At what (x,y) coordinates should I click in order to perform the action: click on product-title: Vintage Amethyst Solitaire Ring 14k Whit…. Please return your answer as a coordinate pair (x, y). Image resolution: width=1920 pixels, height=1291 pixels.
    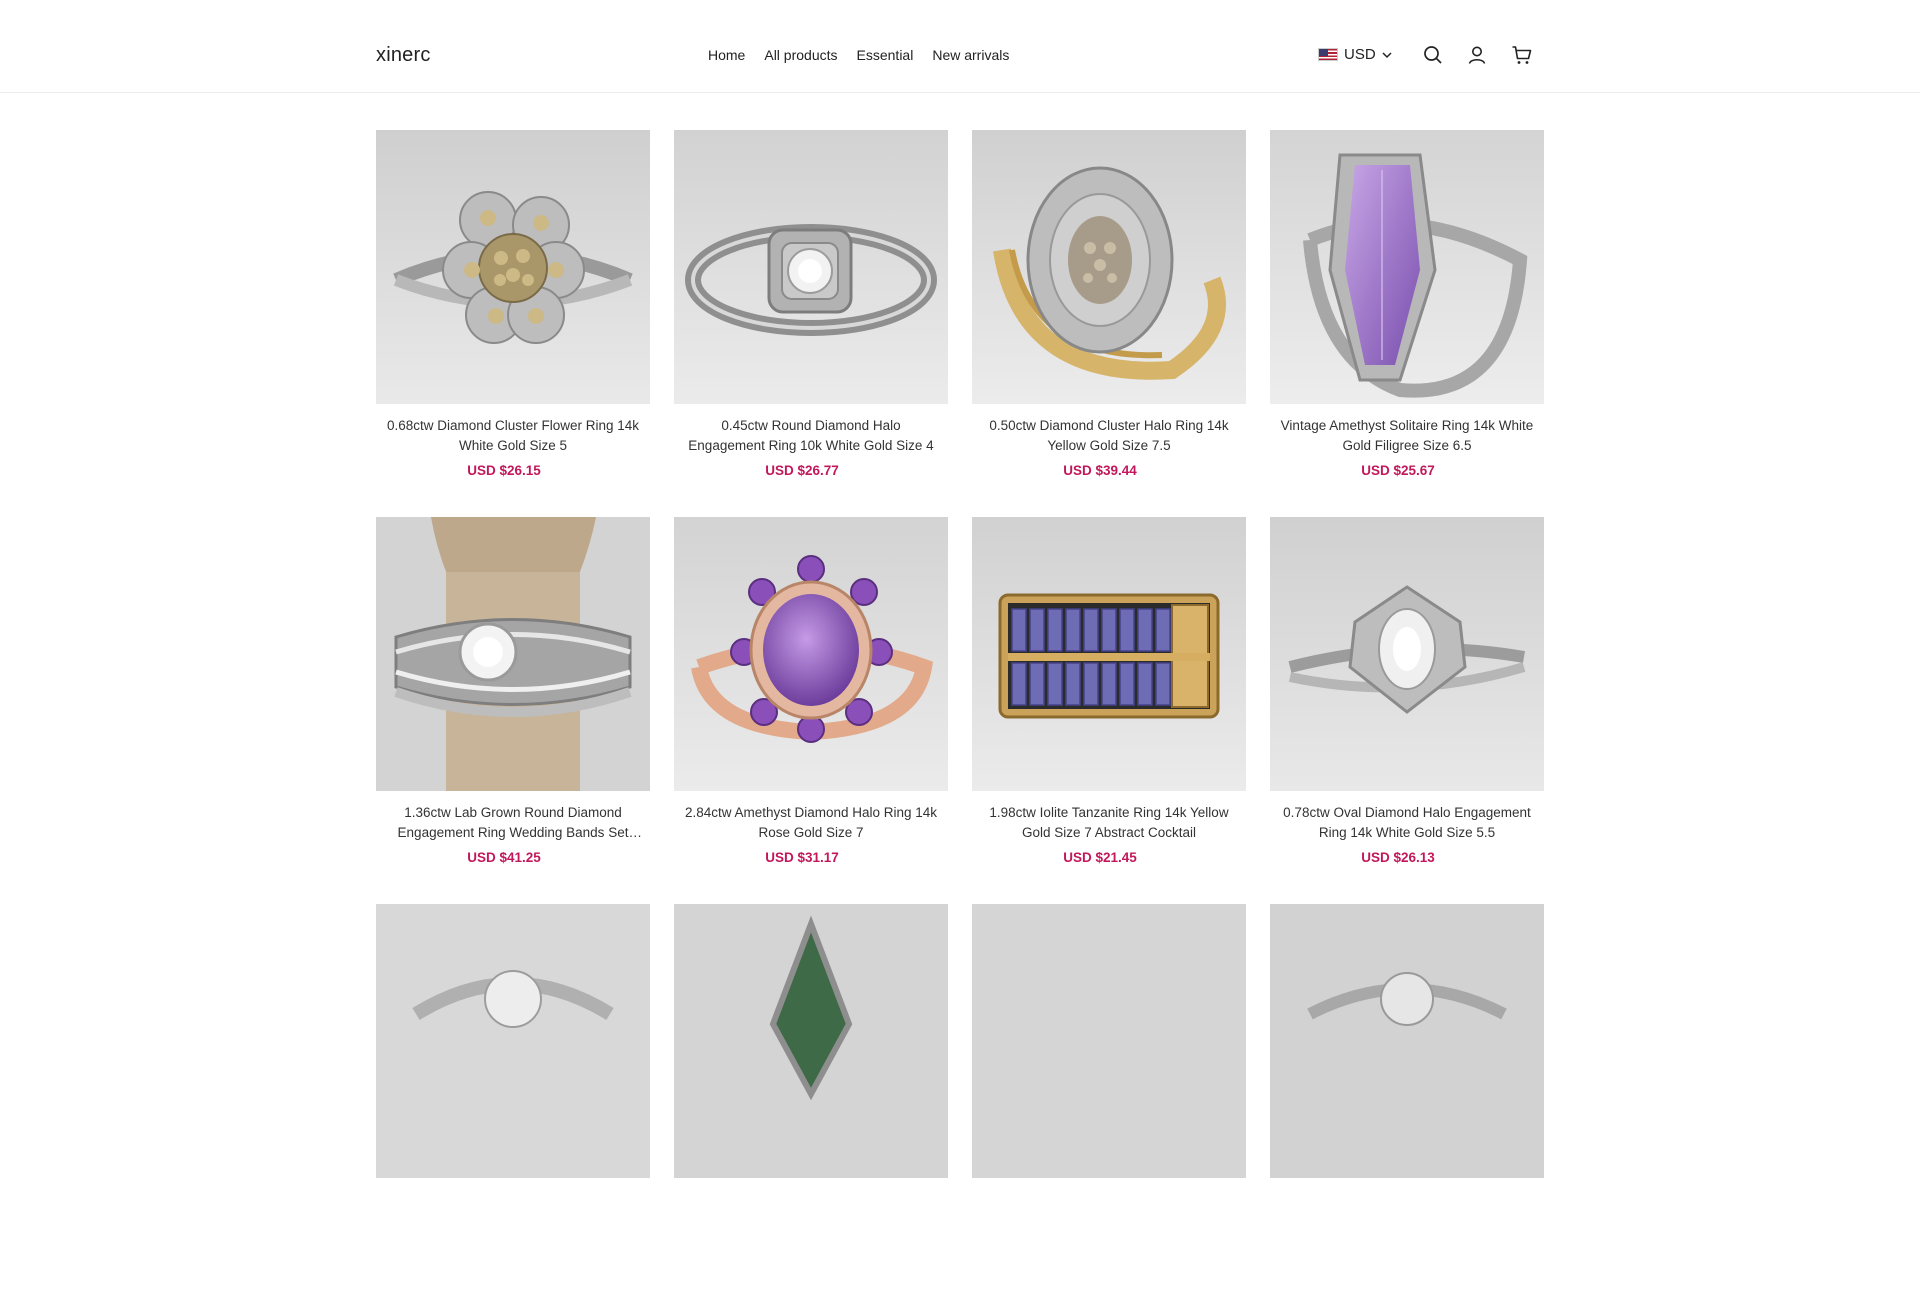
    Looking at the image, I should click on (1407, 436).